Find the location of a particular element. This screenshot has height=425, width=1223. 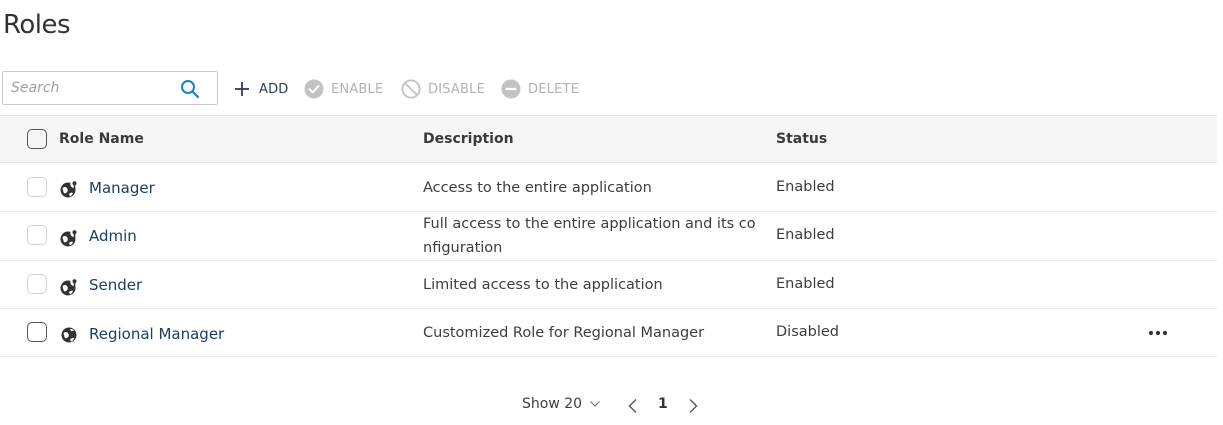

table-header: Role Name Description Status is located at coordinates (608, 139).